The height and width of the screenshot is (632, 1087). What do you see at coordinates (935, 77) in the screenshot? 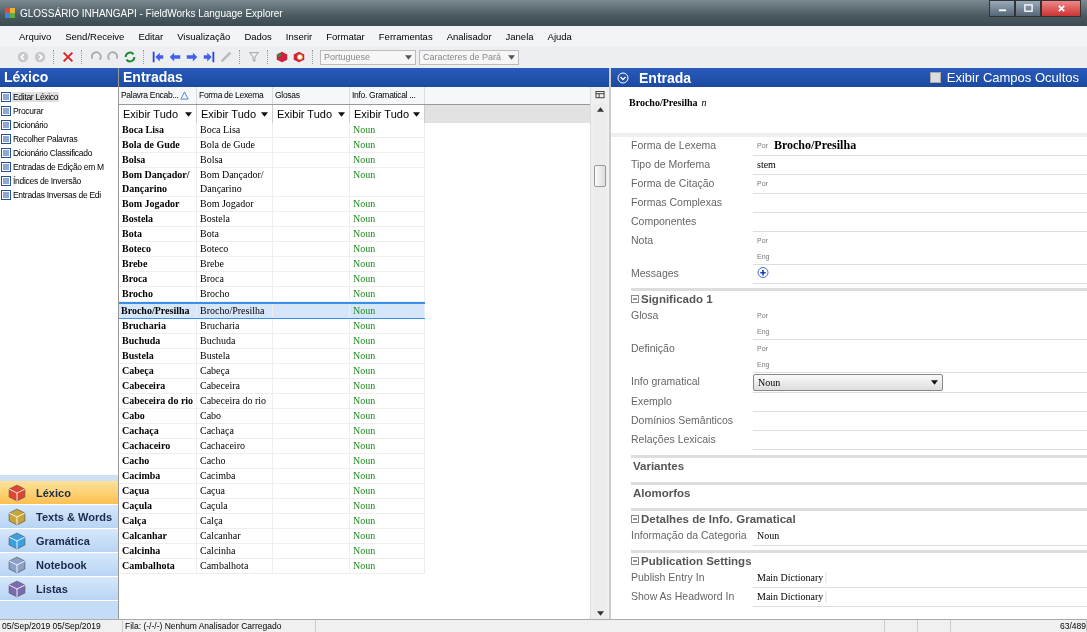
I see `checkbox` at bounding box center [935, 77].